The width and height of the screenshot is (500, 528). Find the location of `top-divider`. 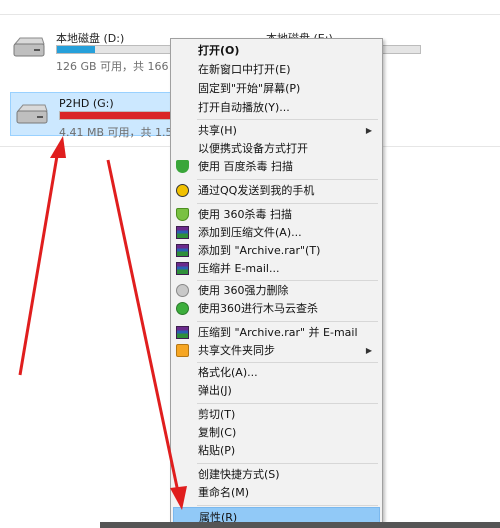

top-divider is located at coordinates (250, 14).